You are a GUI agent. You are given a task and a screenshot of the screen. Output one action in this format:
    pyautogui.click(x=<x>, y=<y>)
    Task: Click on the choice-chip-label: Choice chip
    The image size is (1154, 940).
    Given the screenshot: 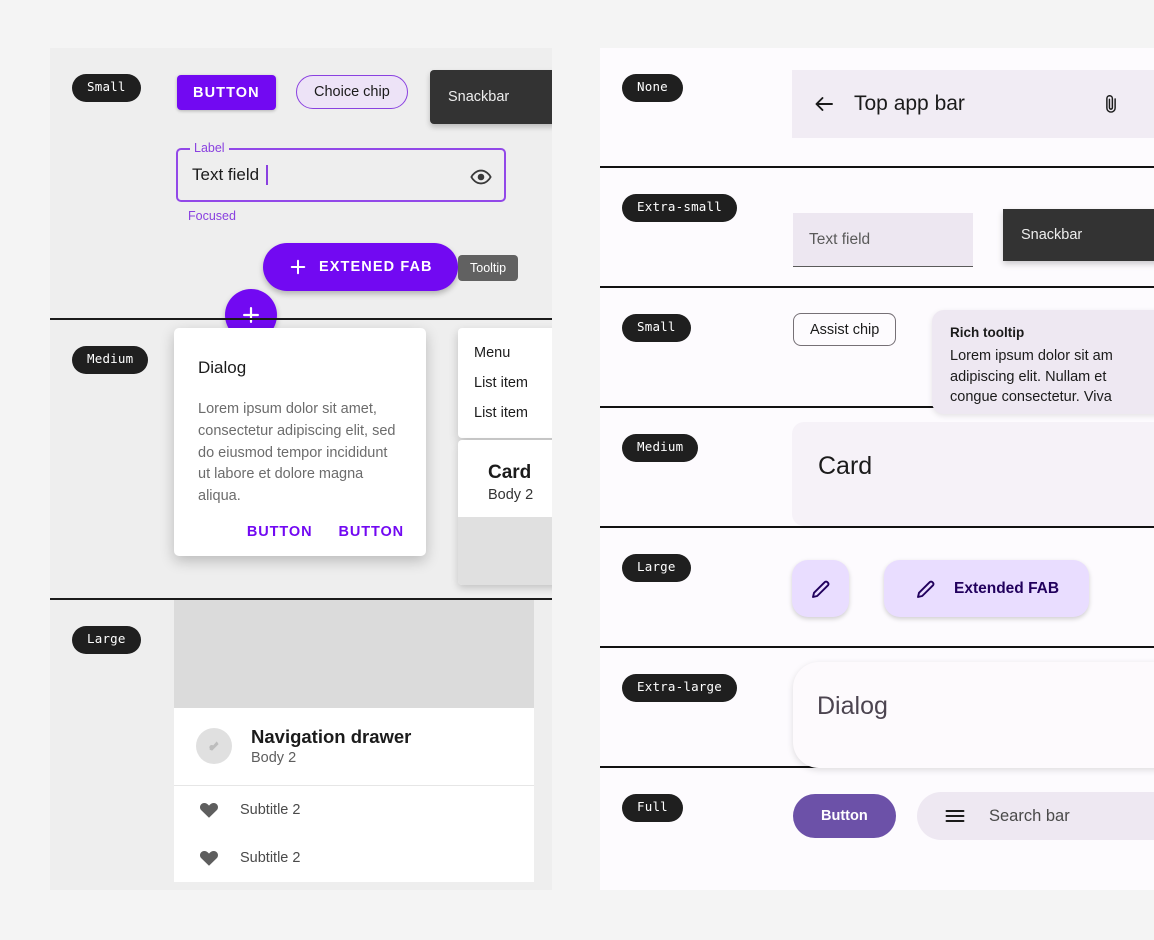 What is the action you would take?
    pyautogui.click(x=352, y=92)
    